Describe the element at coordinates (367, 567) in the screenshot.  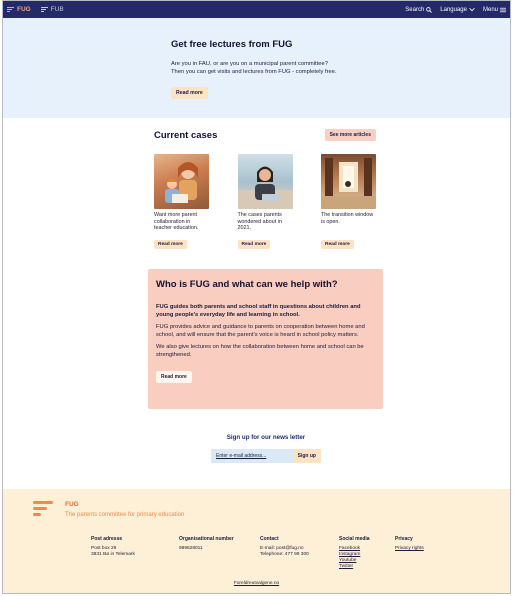
I see `twitter-link: Twitter` at that location.